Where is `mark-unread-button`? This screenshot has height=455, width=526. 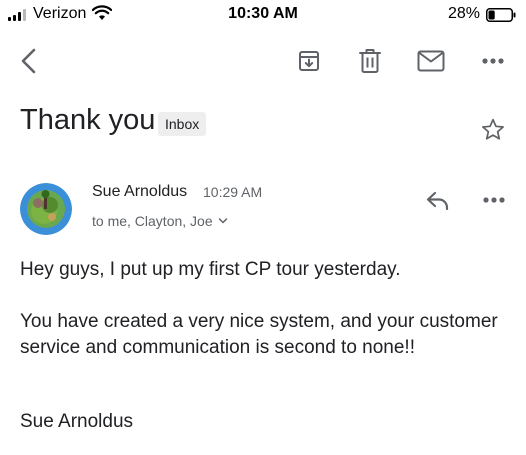
mark-unread-button is located at coordinates (431, 61).